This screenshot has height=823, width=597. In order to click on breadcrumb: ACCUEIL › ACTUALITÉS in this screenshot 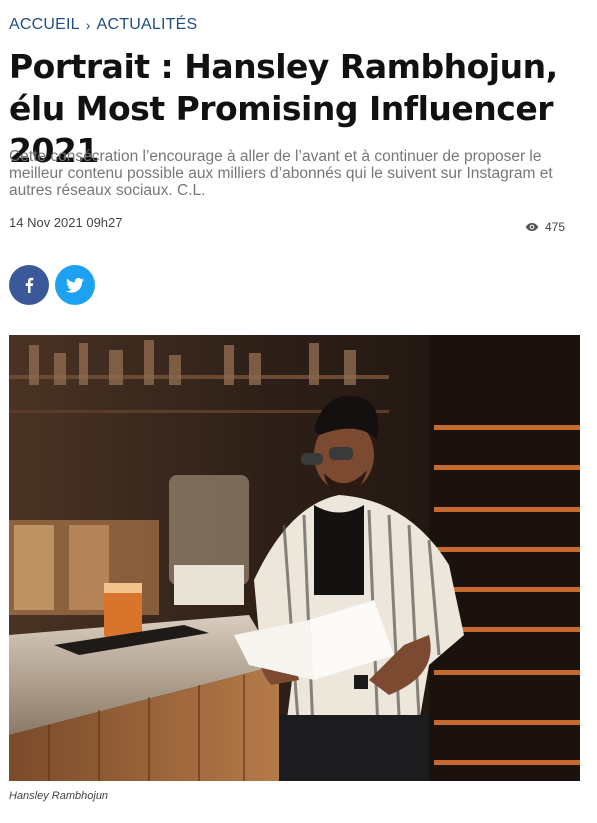, I will do `click(103, 25)`.